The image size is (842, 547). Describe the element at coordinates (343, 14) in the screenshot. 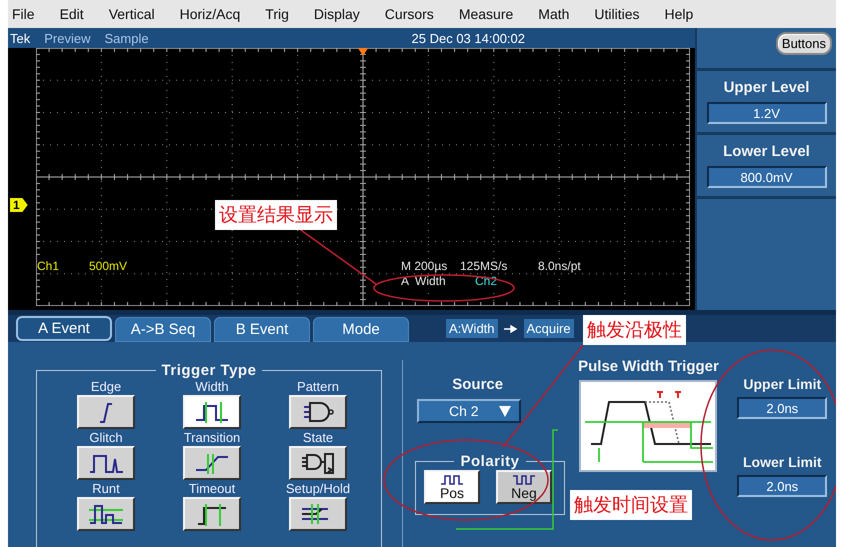

I see `menu-item: Display` at that location.